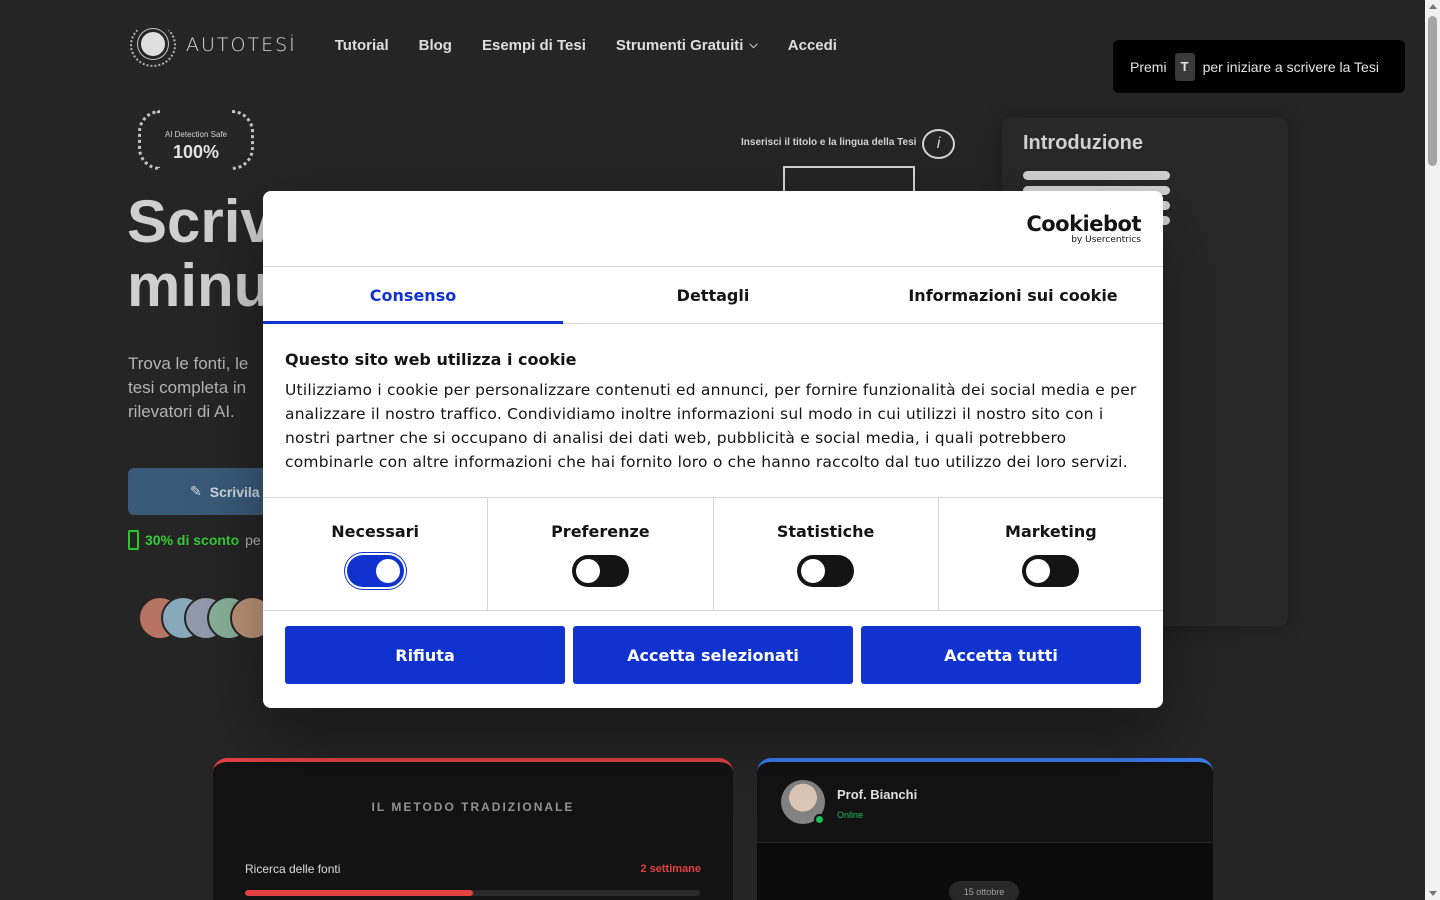 Image resolution: width=1440 pixels, height=900 pixels. I want to click on reject-button: Rifiuta, so click(425, 655).